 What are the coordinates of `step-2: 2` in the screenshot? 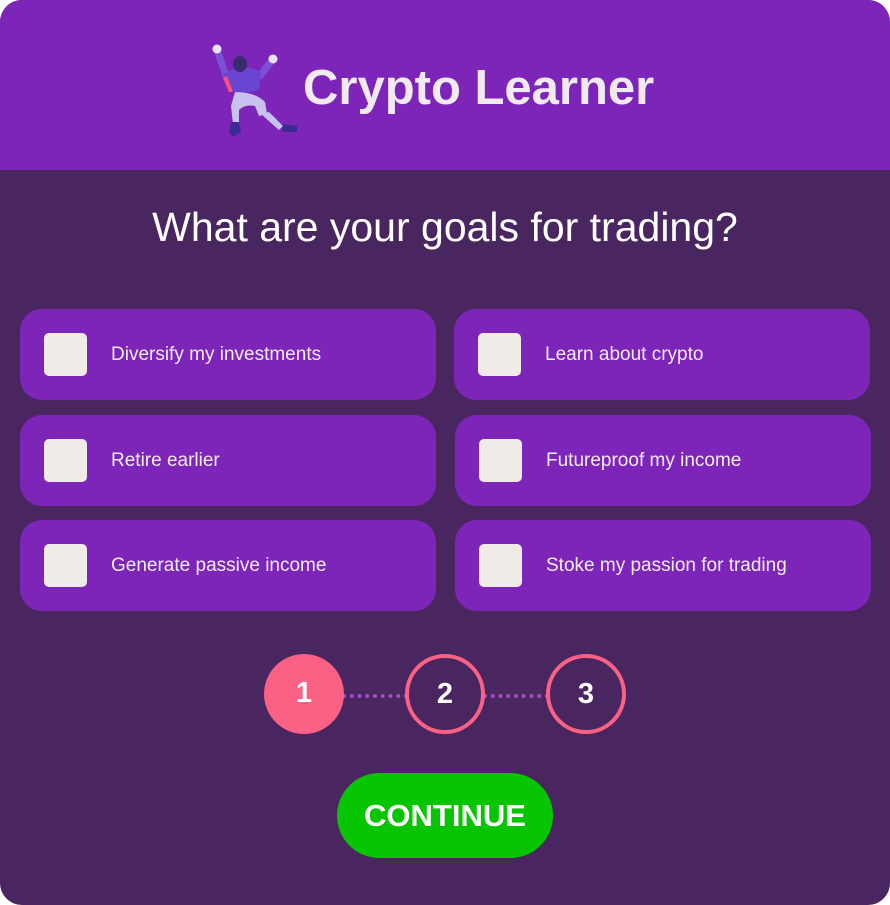 It's located at (445, 694).